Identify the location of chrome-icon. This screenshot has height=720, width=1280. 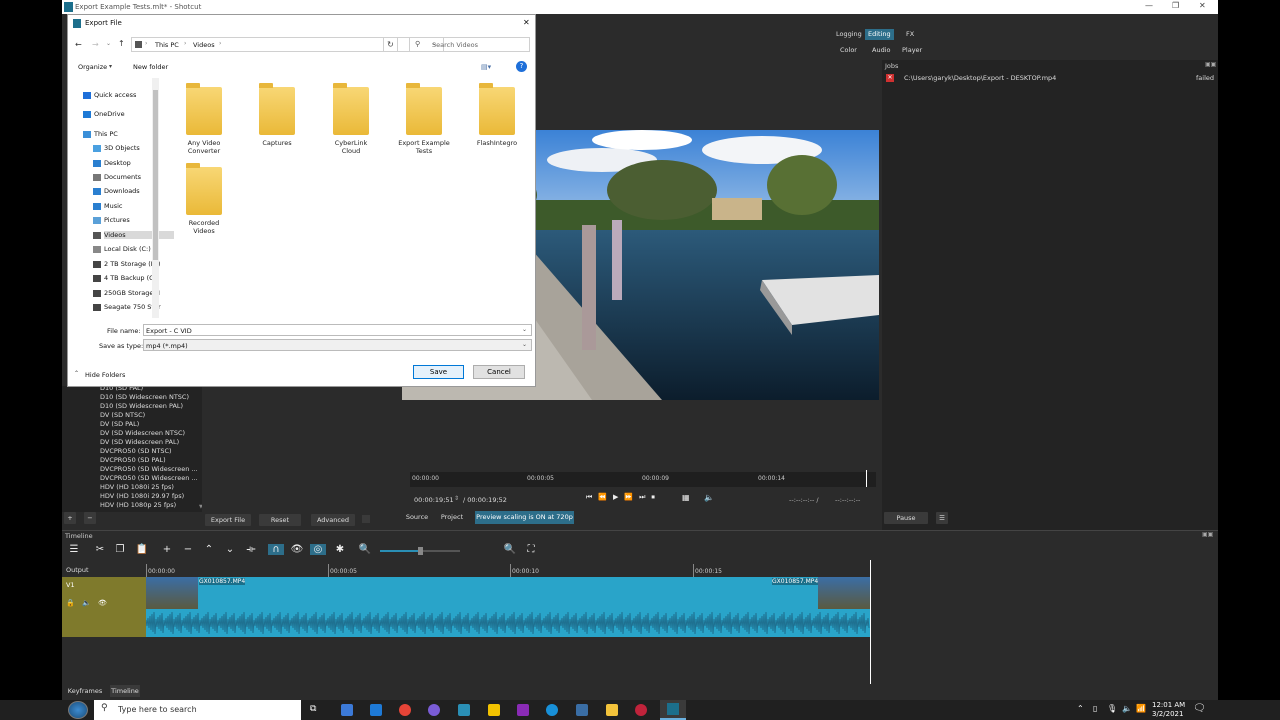
(405, 710).